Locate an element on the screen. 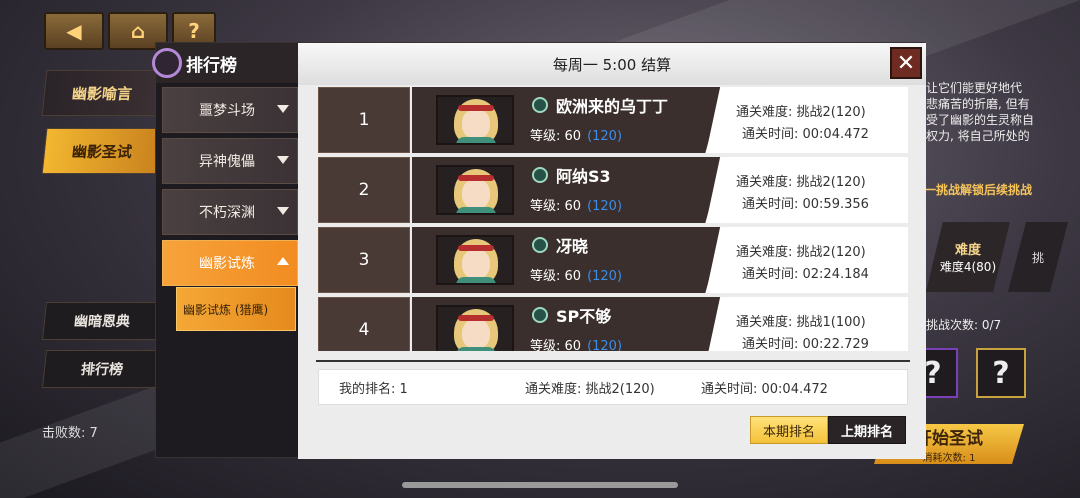  my-ranking-bar: 我的排名: 1 通关难度: 挑战2(120) 通关时间: 00:04.472 is located at coordinates (613, 387).